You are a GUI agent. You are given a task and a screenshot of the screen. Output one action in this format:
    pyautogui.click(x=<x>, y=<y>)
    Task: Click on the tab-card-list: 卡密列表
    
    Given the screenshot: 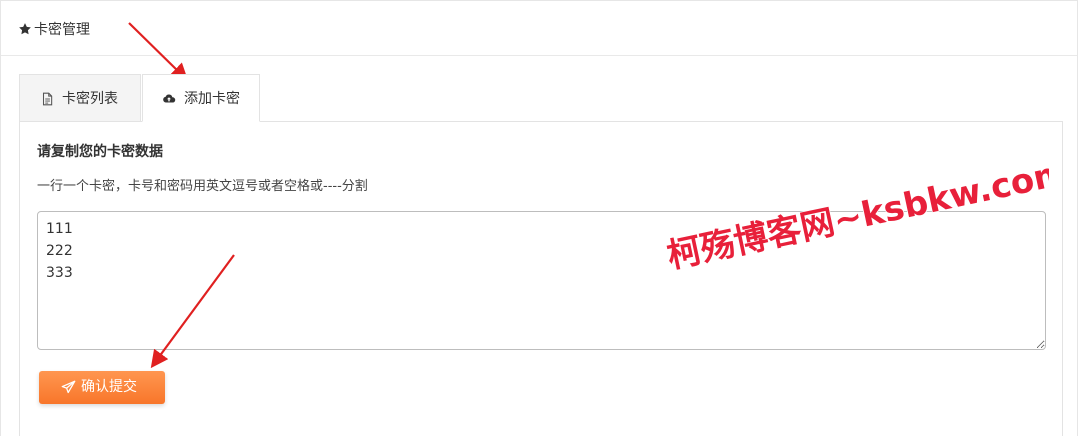 What is the action you would take?
    pyautogui.click(x=80, y=98)
    